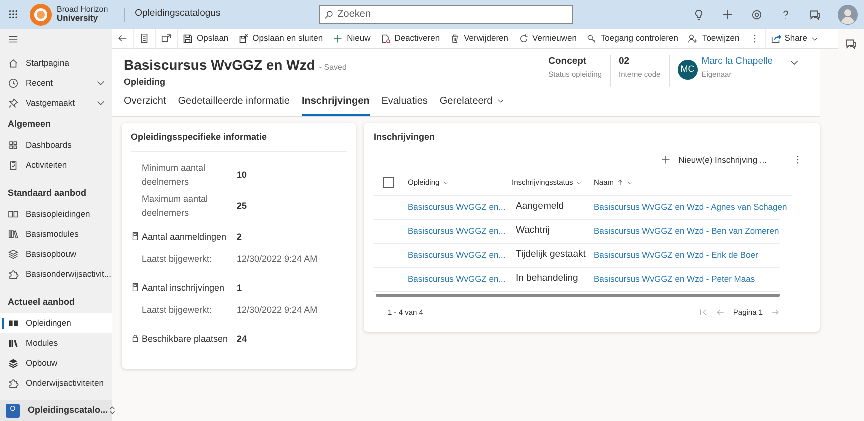 This screenshot has height=421, width=864. Describe the element at coordinates (13, 214) in the screenshot. I see `book-icon` at that location.